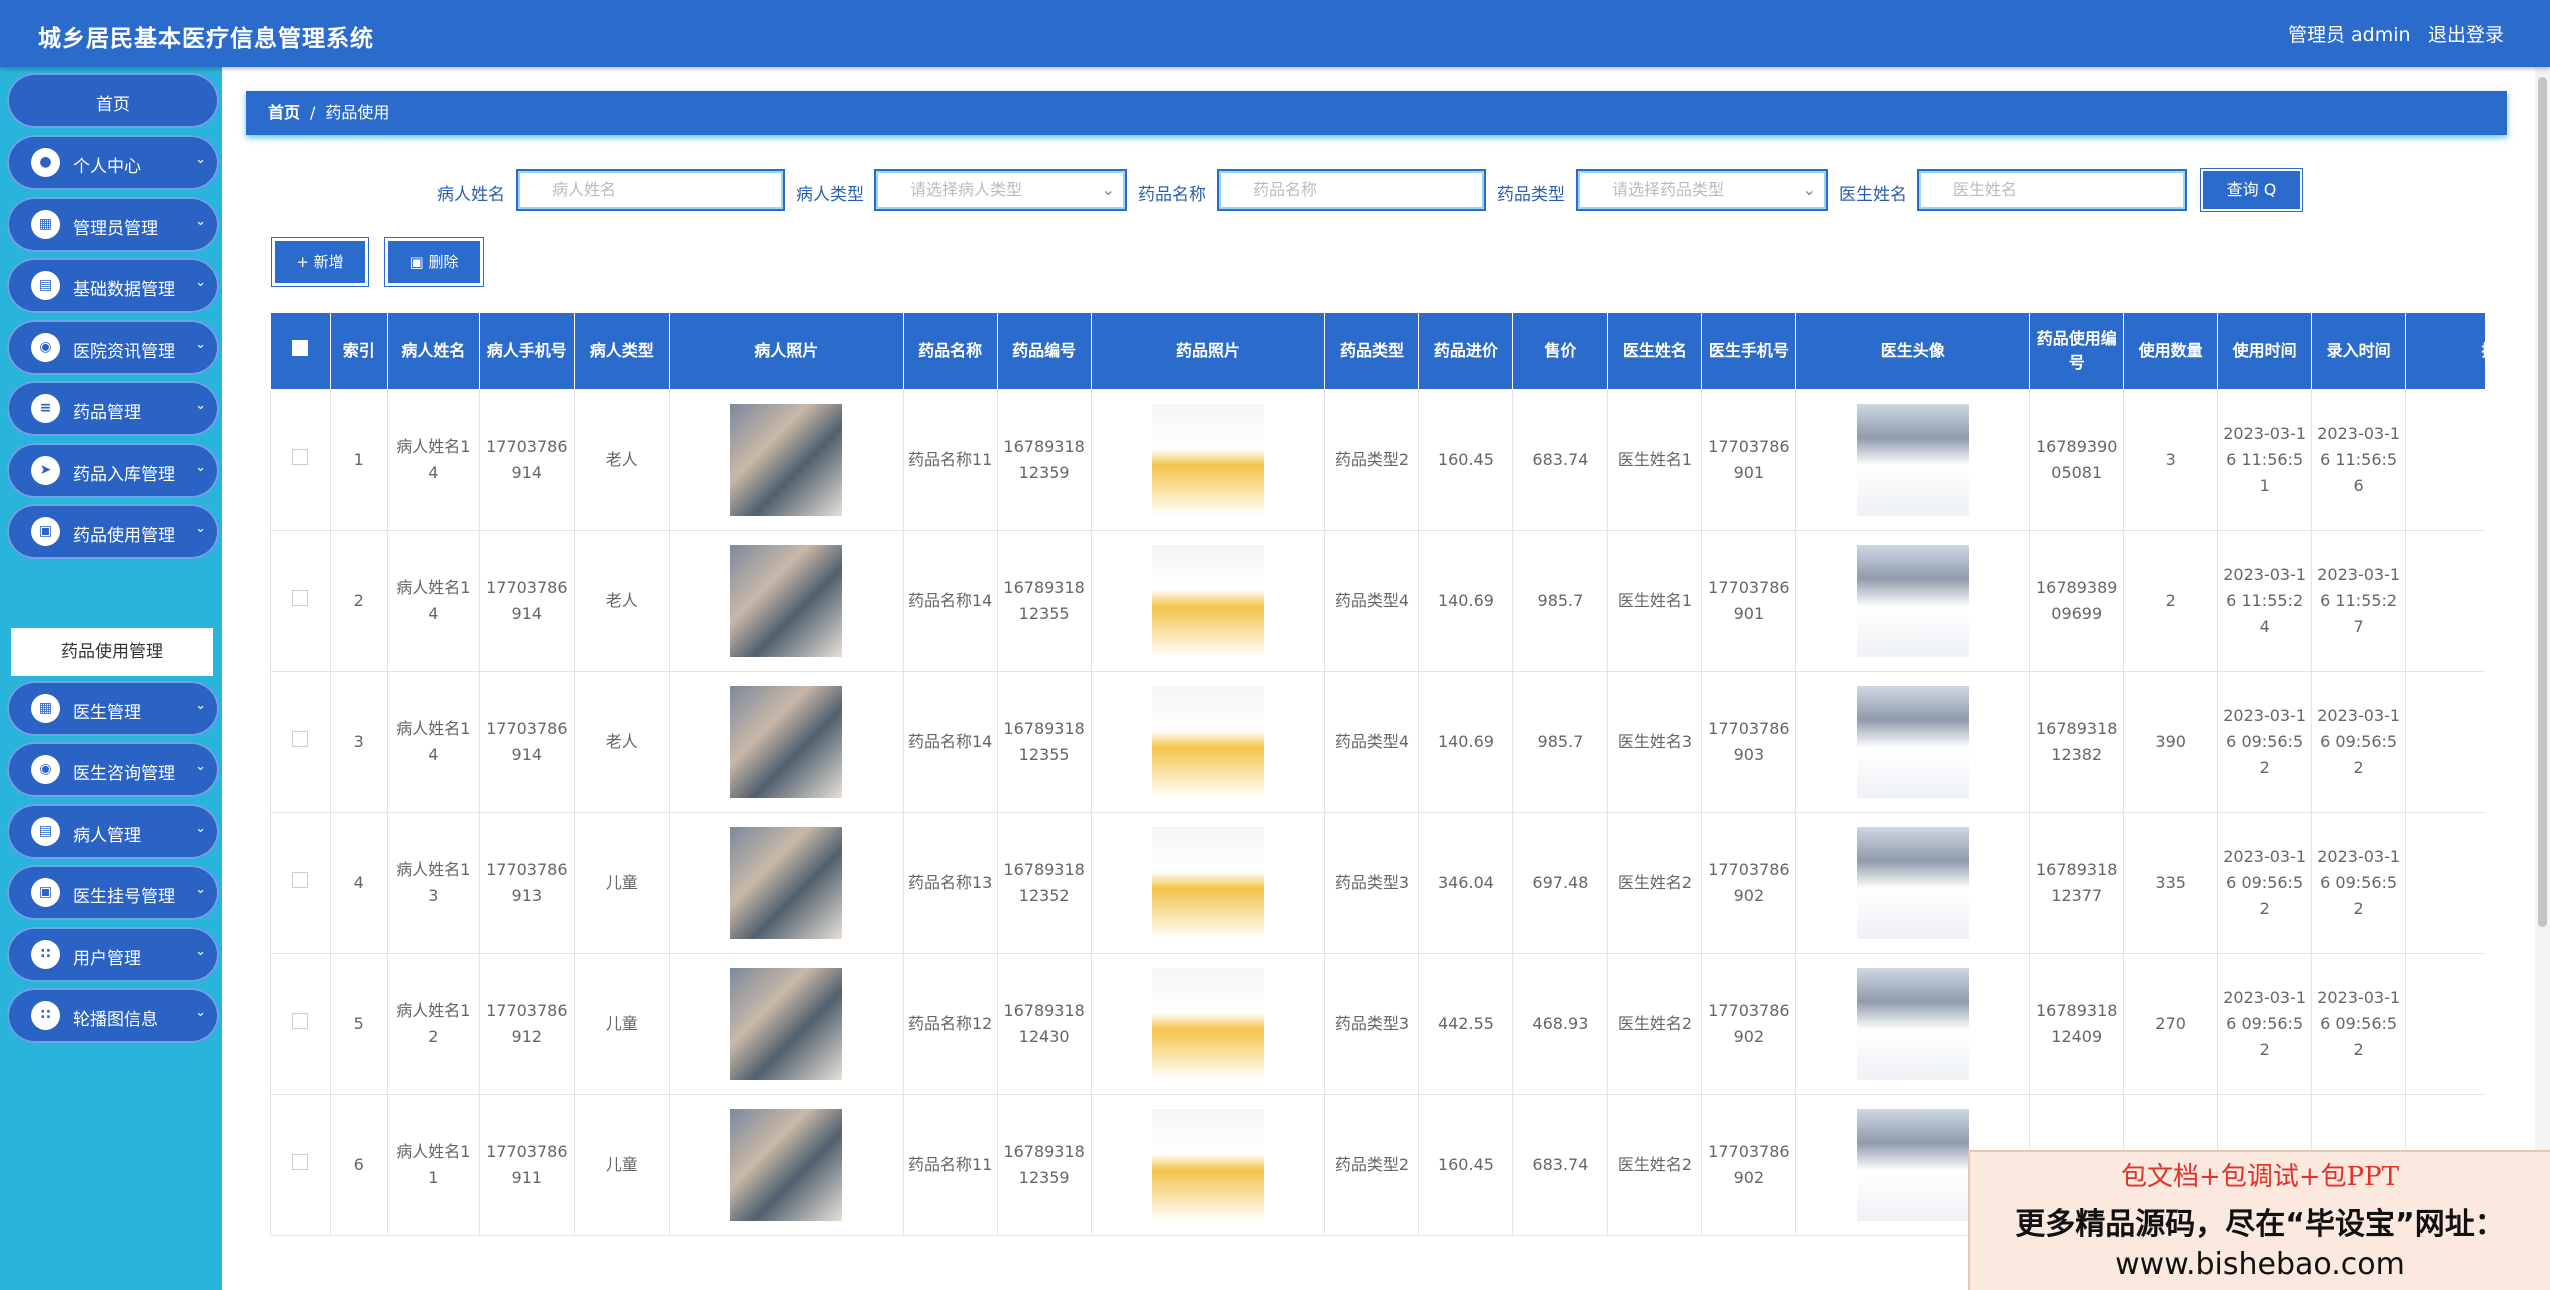  I want to click on column-header: 使用数量, so click(2171, 351).